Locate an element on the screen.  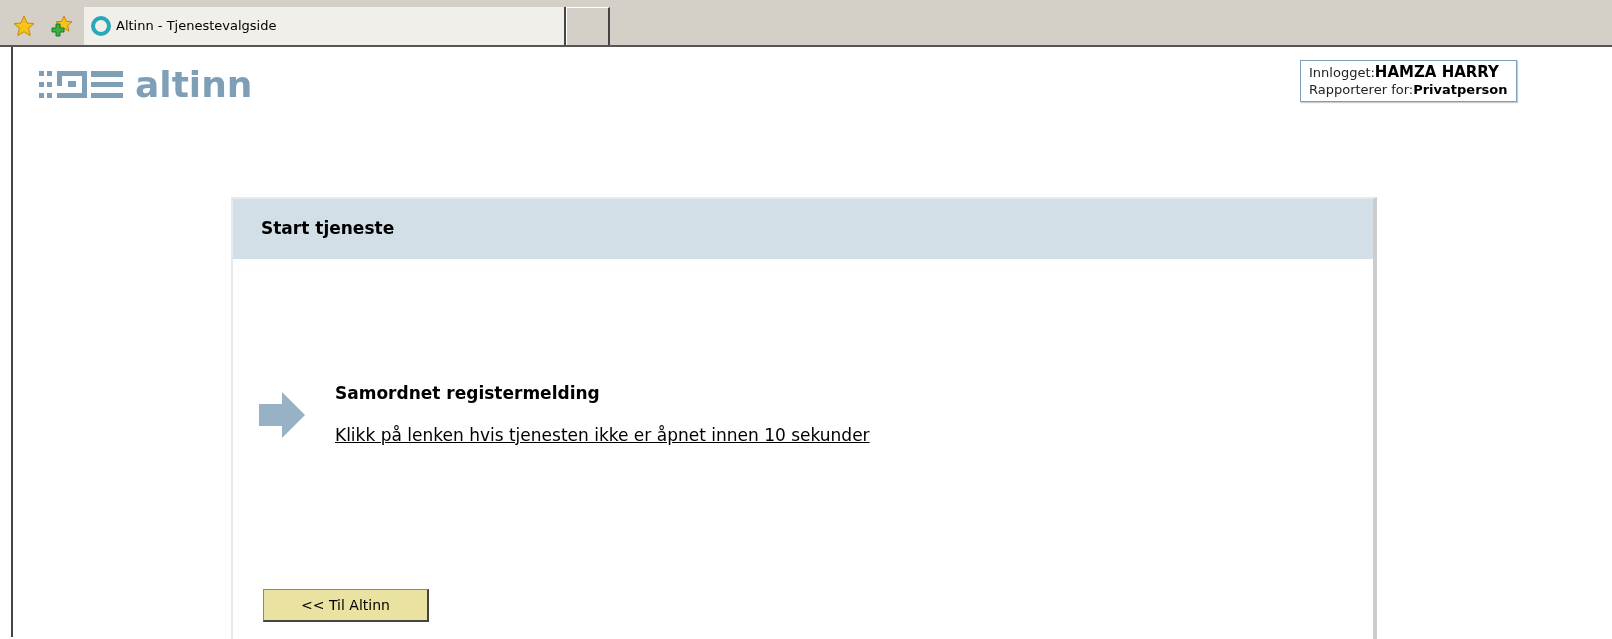
add-favorite-icon is located at coordinates (62, 26).